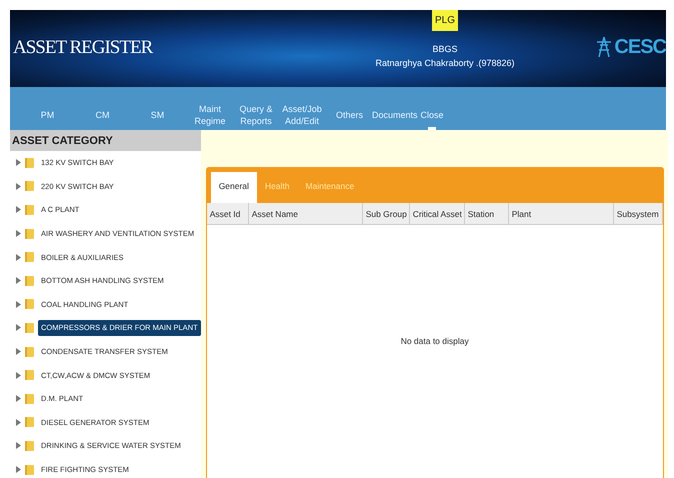 The height and width of the screenshot is (478, 674). I want to click on tab: General, so click(233, 187).